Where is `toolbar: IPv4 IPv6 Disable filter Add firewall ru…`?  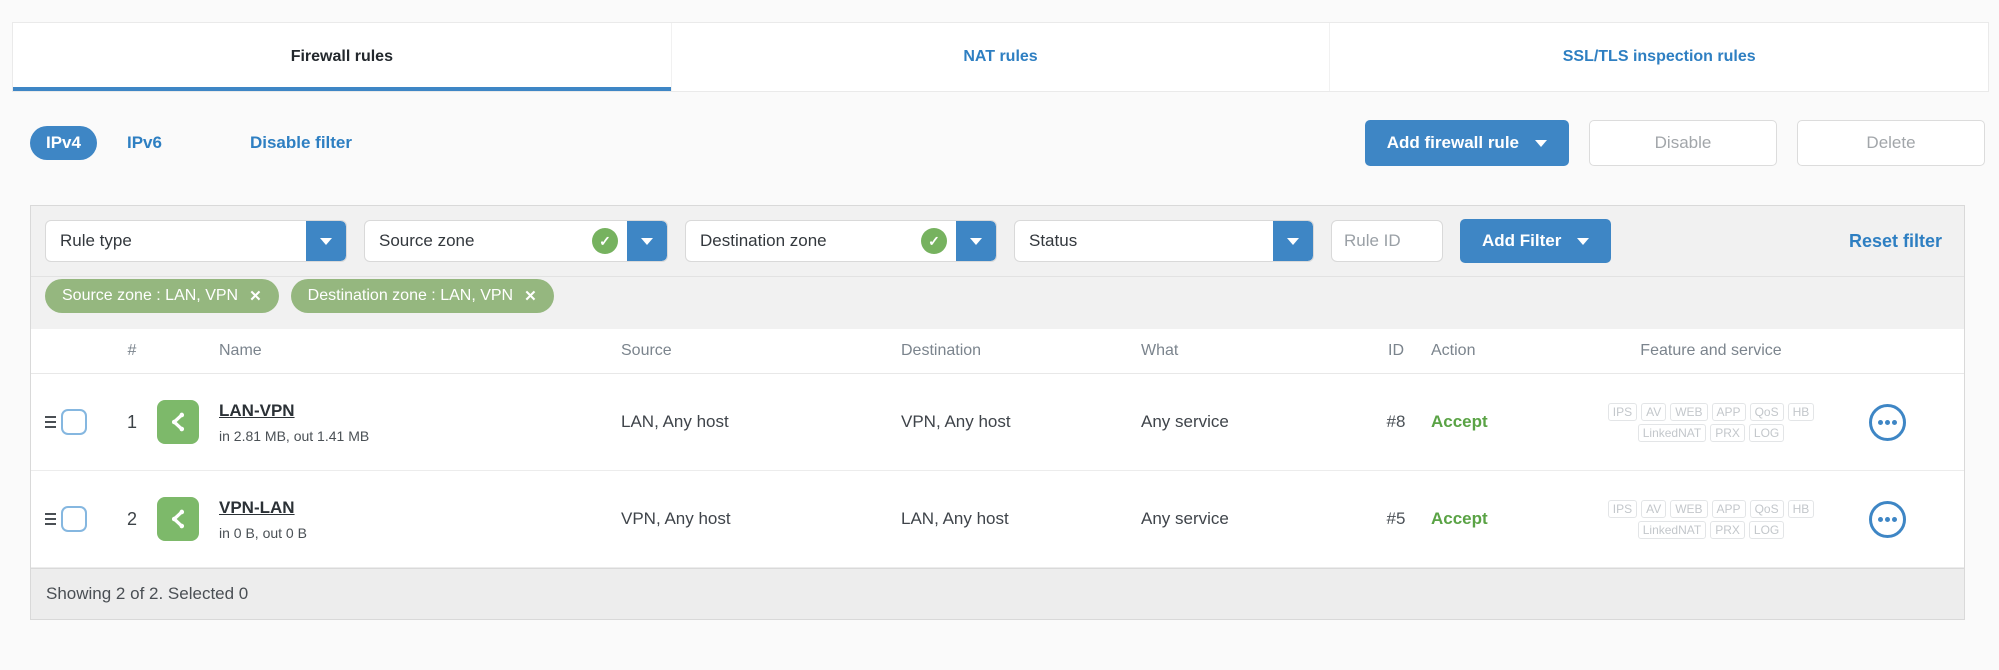 toolbar: IPv4 IPv6 Disable filter Add firewall ru… is located at coordinates (1007, 143).